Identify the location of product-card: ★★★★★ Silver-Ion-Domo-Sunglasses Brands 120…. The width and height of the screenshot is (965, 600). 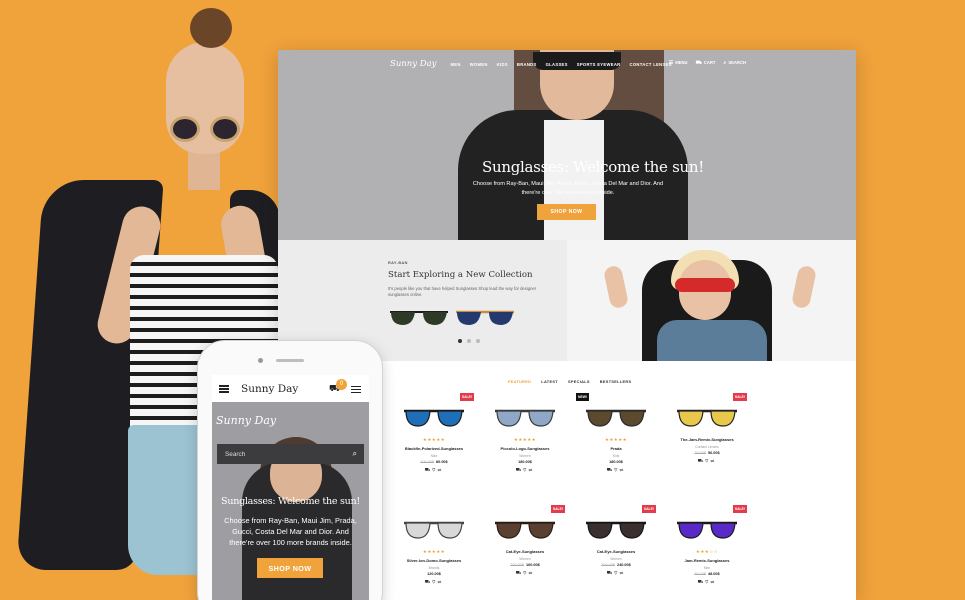
(434, 545).